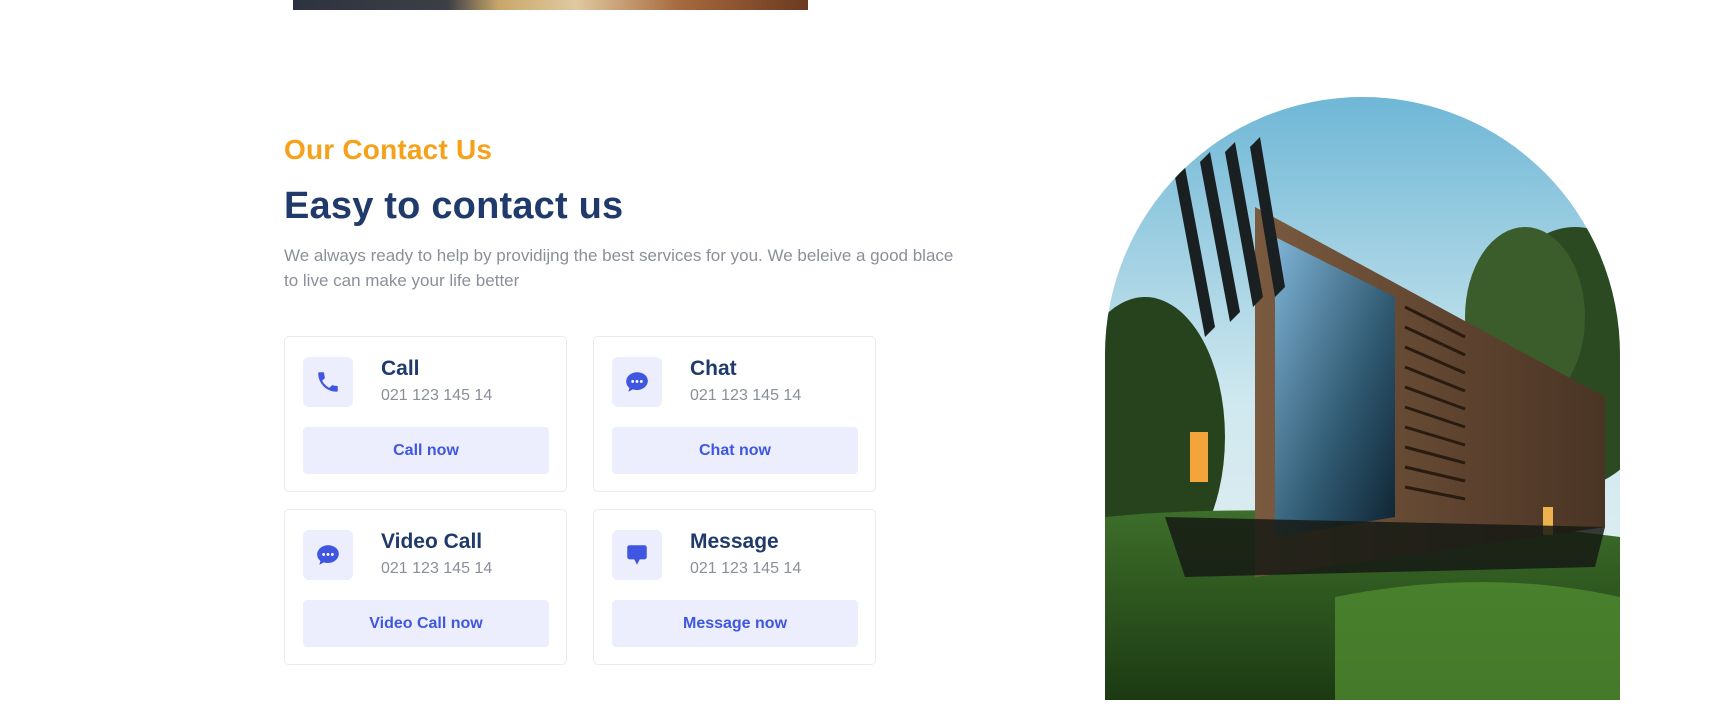 This screenshot has height=707, width=1715. Describe the element at coordinates (426, 450) in the screenshot. I see `call-now-button: Call now` at that location.